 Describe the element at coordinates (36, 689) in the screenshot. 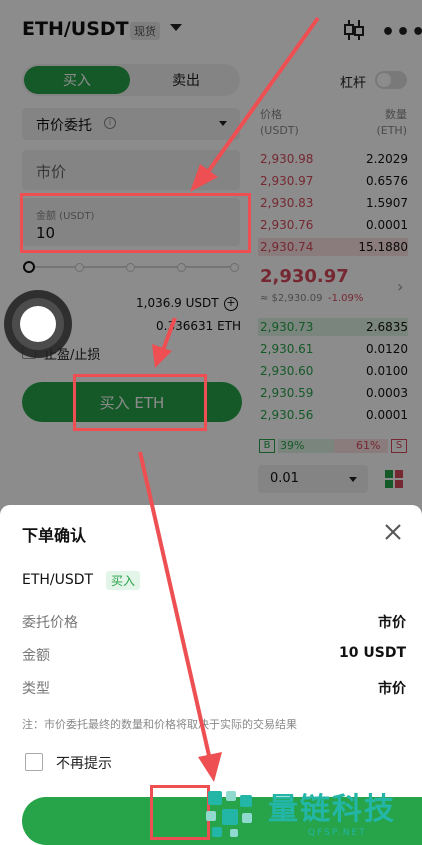

I see `type-label: 类型` at that location.